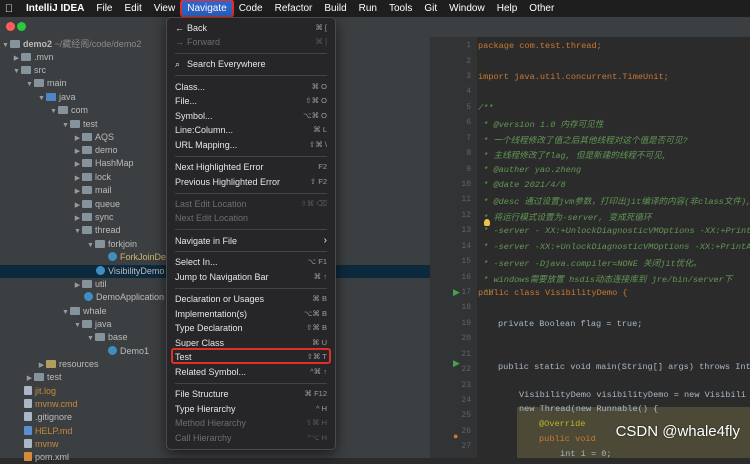  Describe the element at coordinates (467, 8) in the screenshot. I see `menu-window: Window` at that location.